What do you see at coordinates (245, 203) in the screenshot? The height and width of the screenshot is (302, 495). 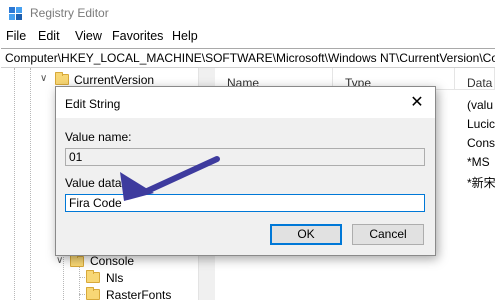 I see `value-data-field` at bounding box center [245, 203].